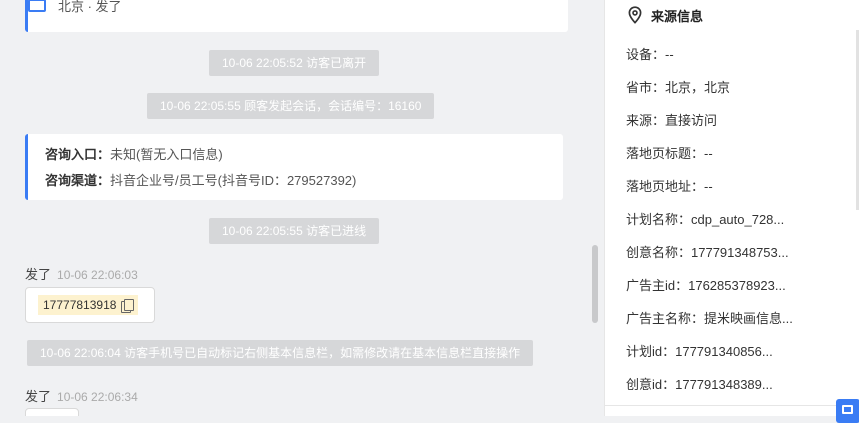 The height and width of the screenshot is (423, 859). What do you see at coordinates (294, 63) in the screenshot?
I see `system-message-visitor-left: 10-06 22:05:52 访客已离开` at bounding box center [294, 63].